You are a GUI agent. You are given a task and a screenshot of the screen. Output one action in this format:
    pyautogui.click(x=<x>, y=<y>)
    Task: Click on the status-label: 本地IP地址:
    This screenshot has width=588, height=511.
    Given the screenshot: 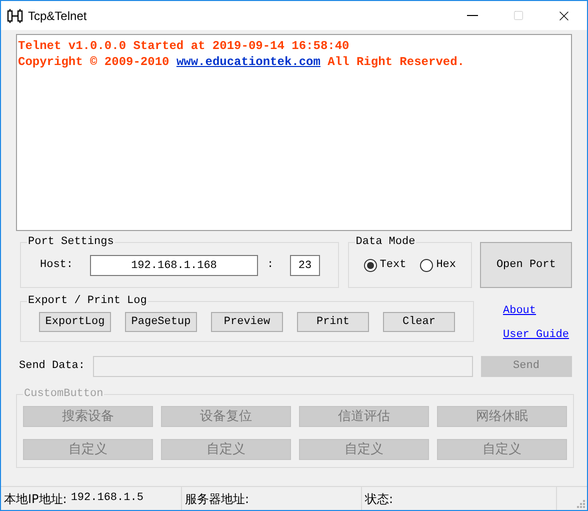 What is the action you would take?
    pyautogui.click(x=35, y=499)
    